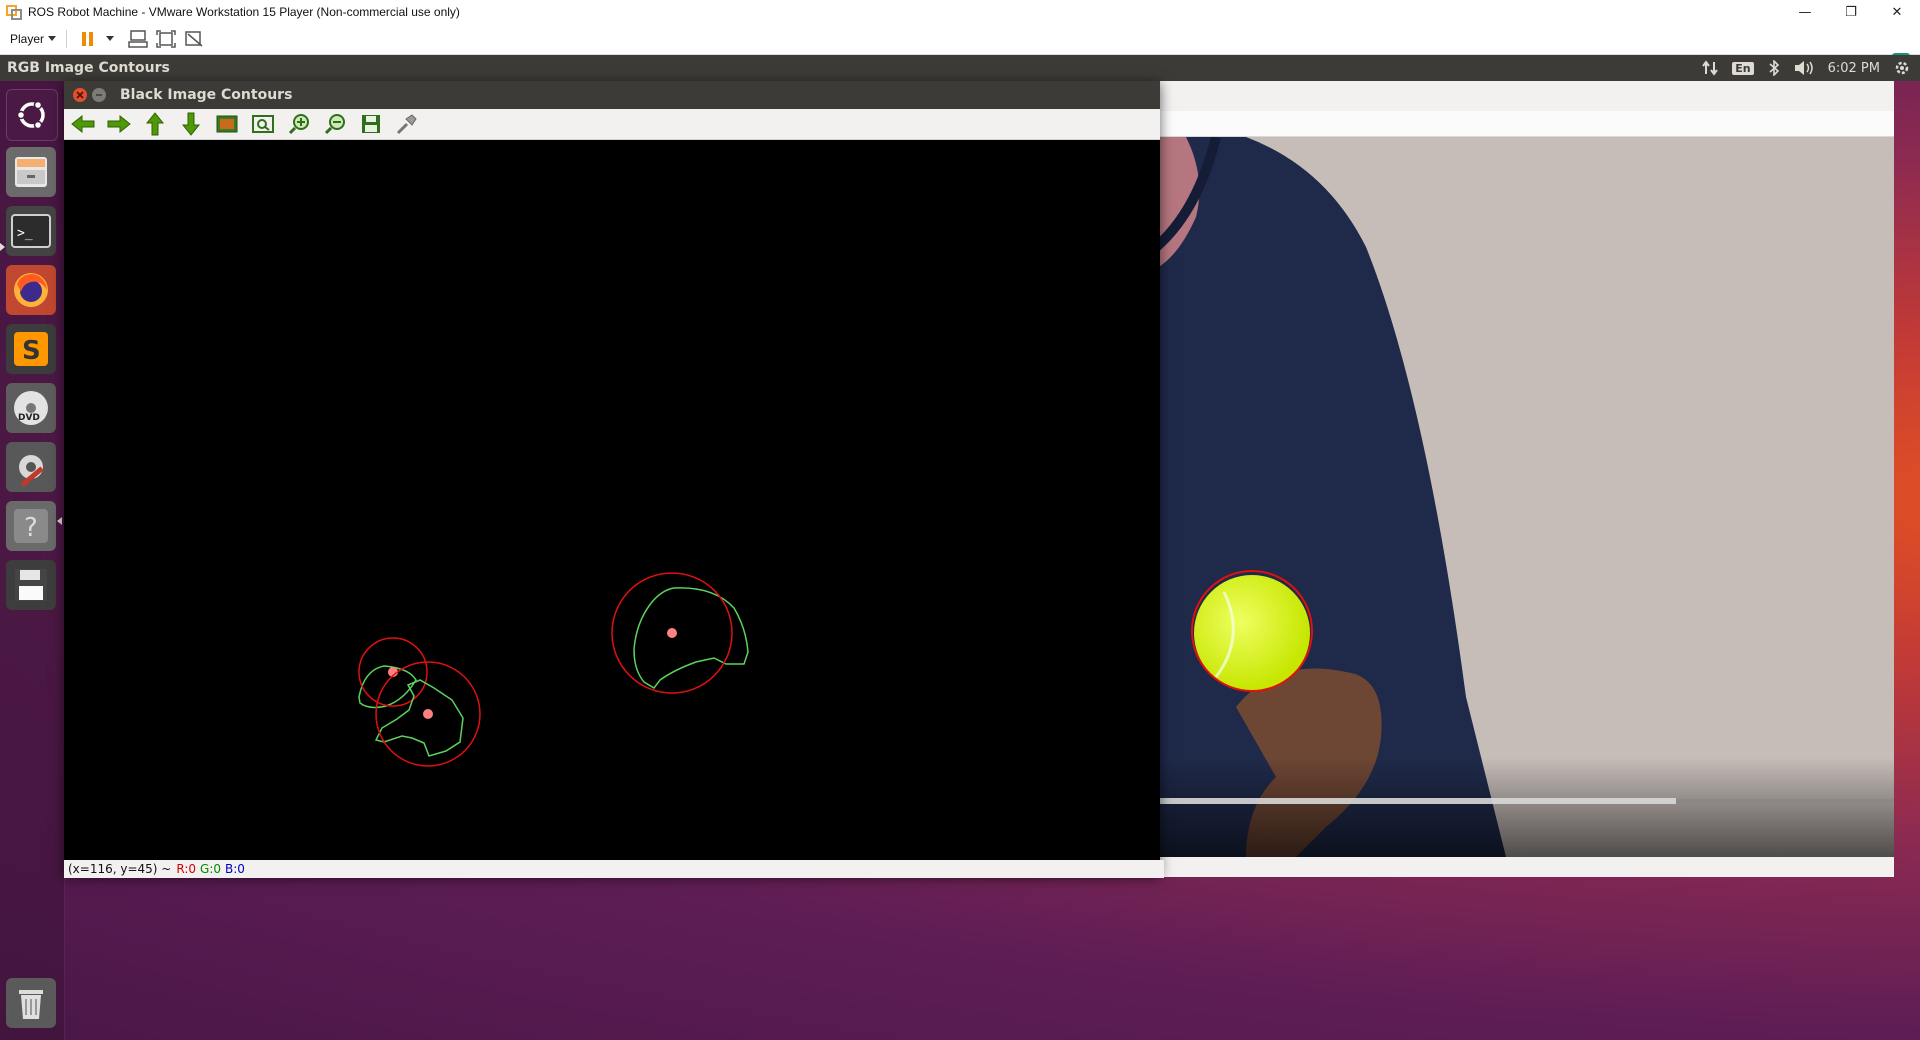 The height and width of the screenshot is (1040, 1920). I want to click on zoom-fit-icon, so click(263, 124).